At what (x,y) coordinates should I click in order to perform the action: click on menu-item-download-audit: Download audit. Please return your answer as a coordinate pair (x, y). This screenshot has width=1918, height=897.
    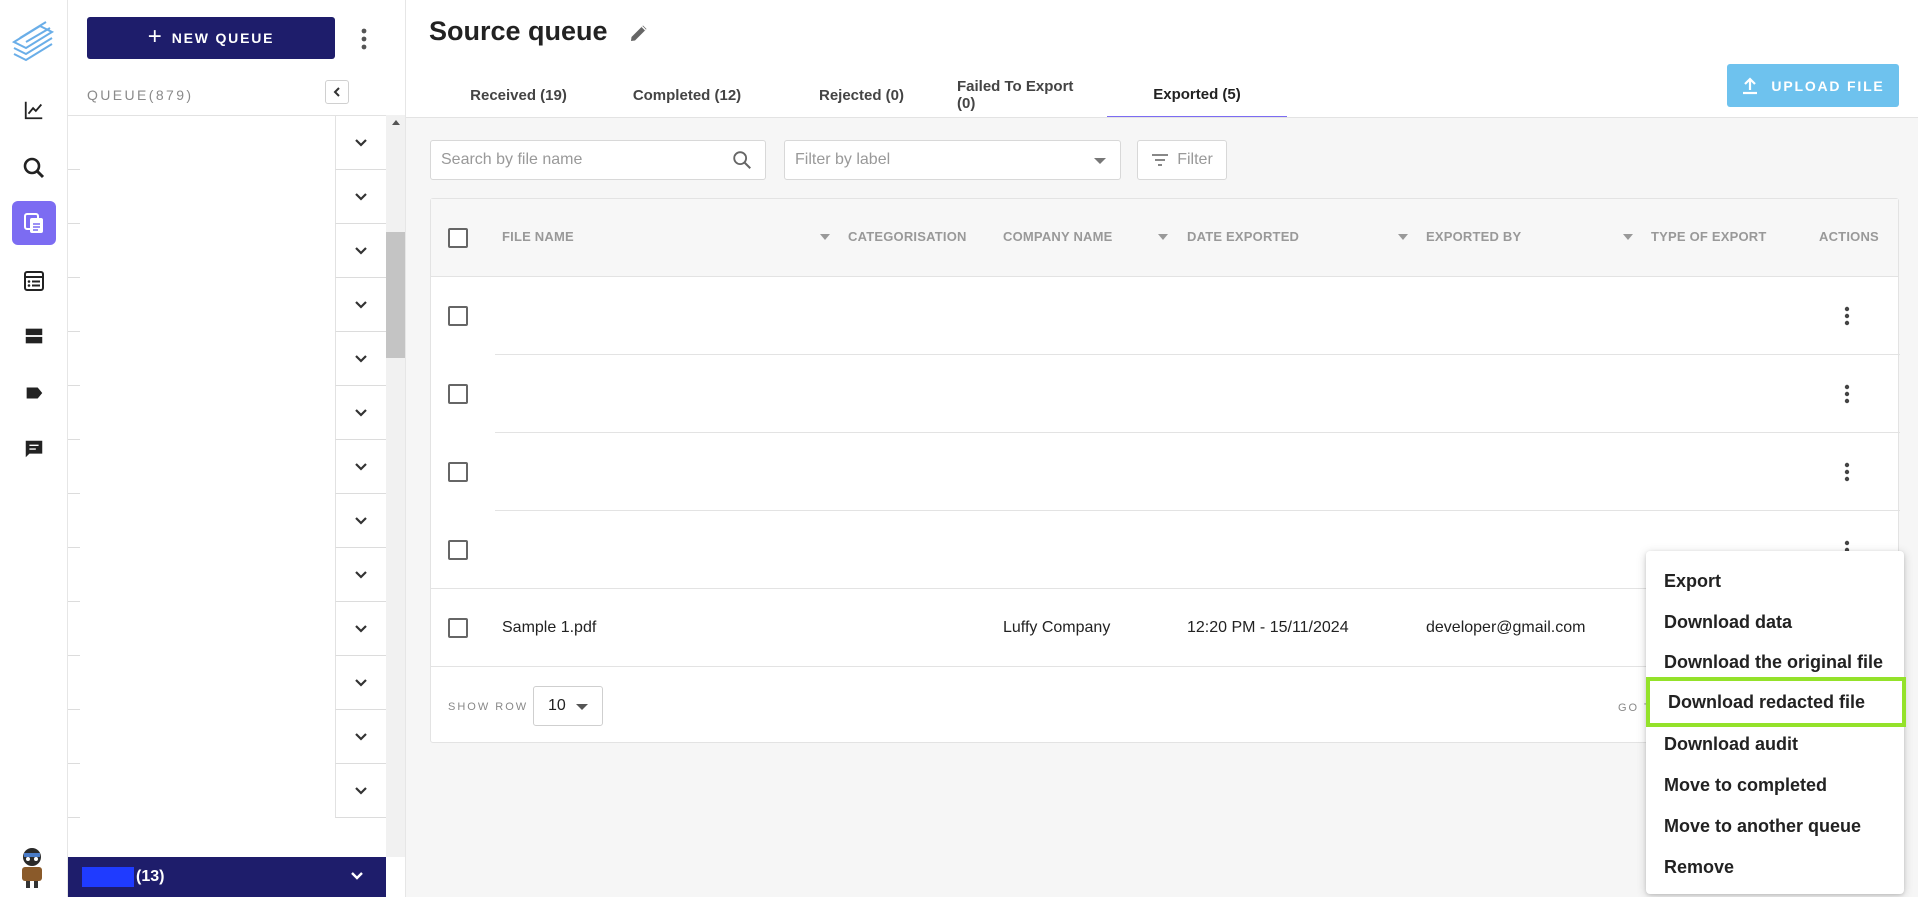
    Looking at the image, I should click on (1731, 744).